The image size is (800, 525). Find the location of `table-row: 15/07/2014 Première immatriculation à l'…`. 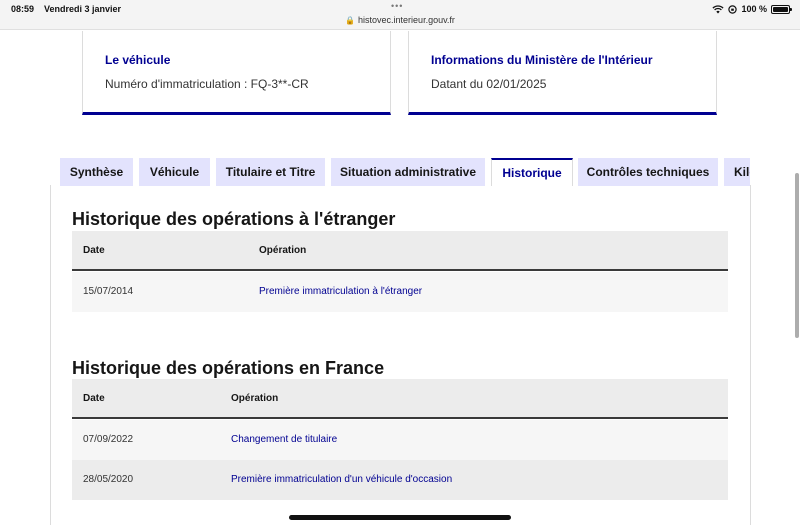

table-row: 15/07/2014 Première immatriculation à l'… is located at coordinates (400, 292).